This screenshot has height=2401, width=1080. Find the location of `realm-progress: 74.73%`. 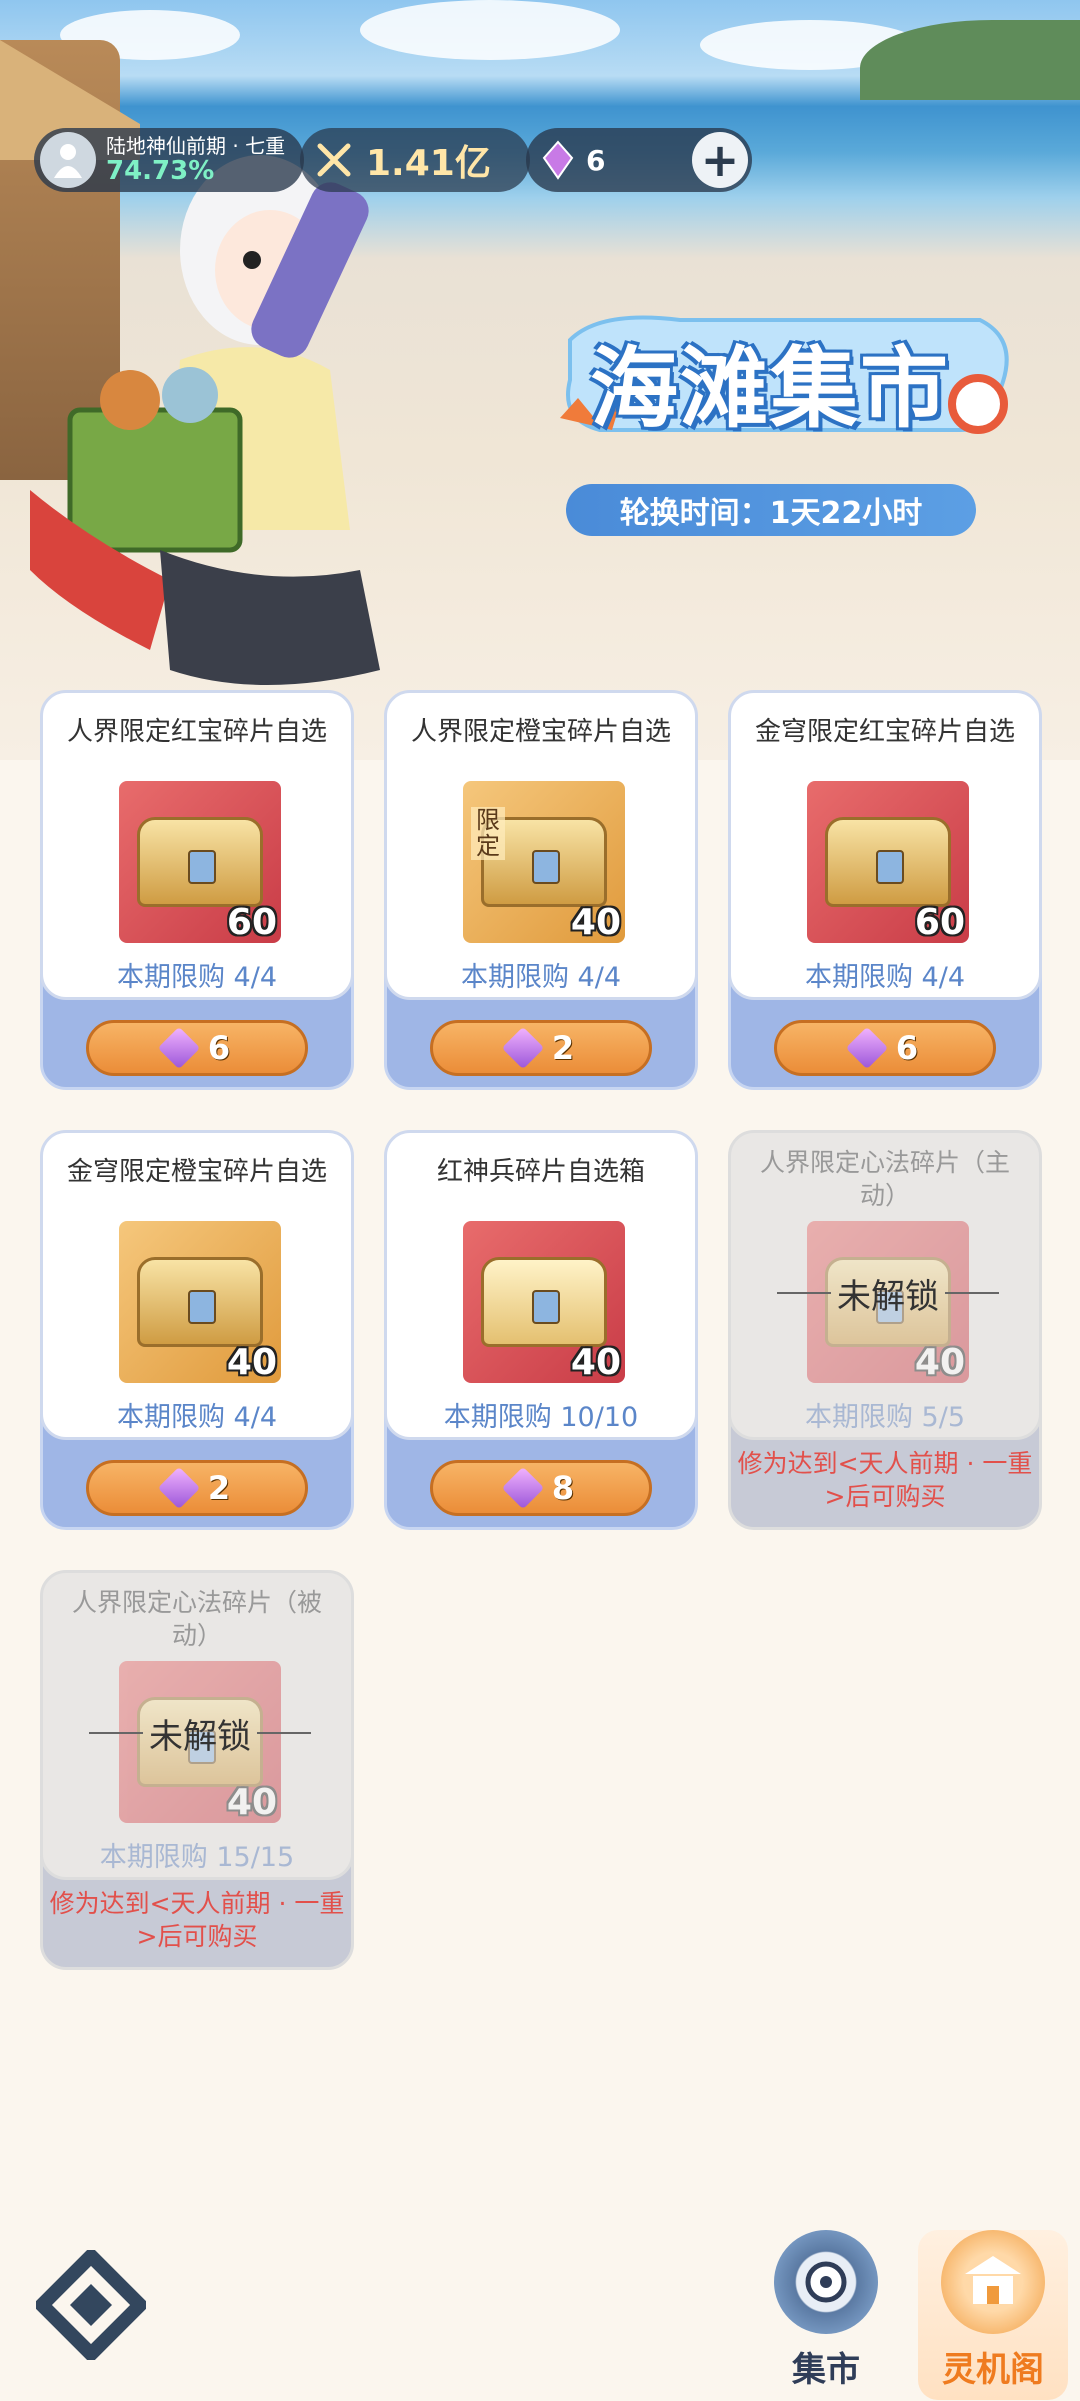

realm-progress: 74.73% is located at coordinates (160, 170).